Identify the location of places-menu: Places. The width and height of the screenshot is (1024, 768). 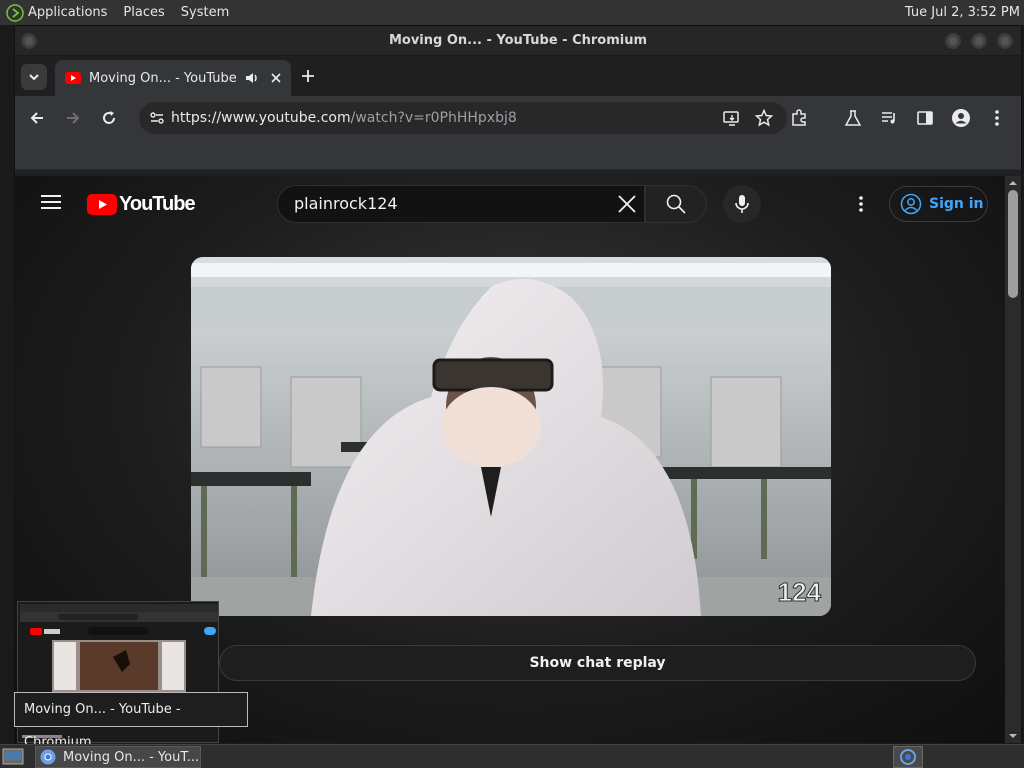
(145, 12).